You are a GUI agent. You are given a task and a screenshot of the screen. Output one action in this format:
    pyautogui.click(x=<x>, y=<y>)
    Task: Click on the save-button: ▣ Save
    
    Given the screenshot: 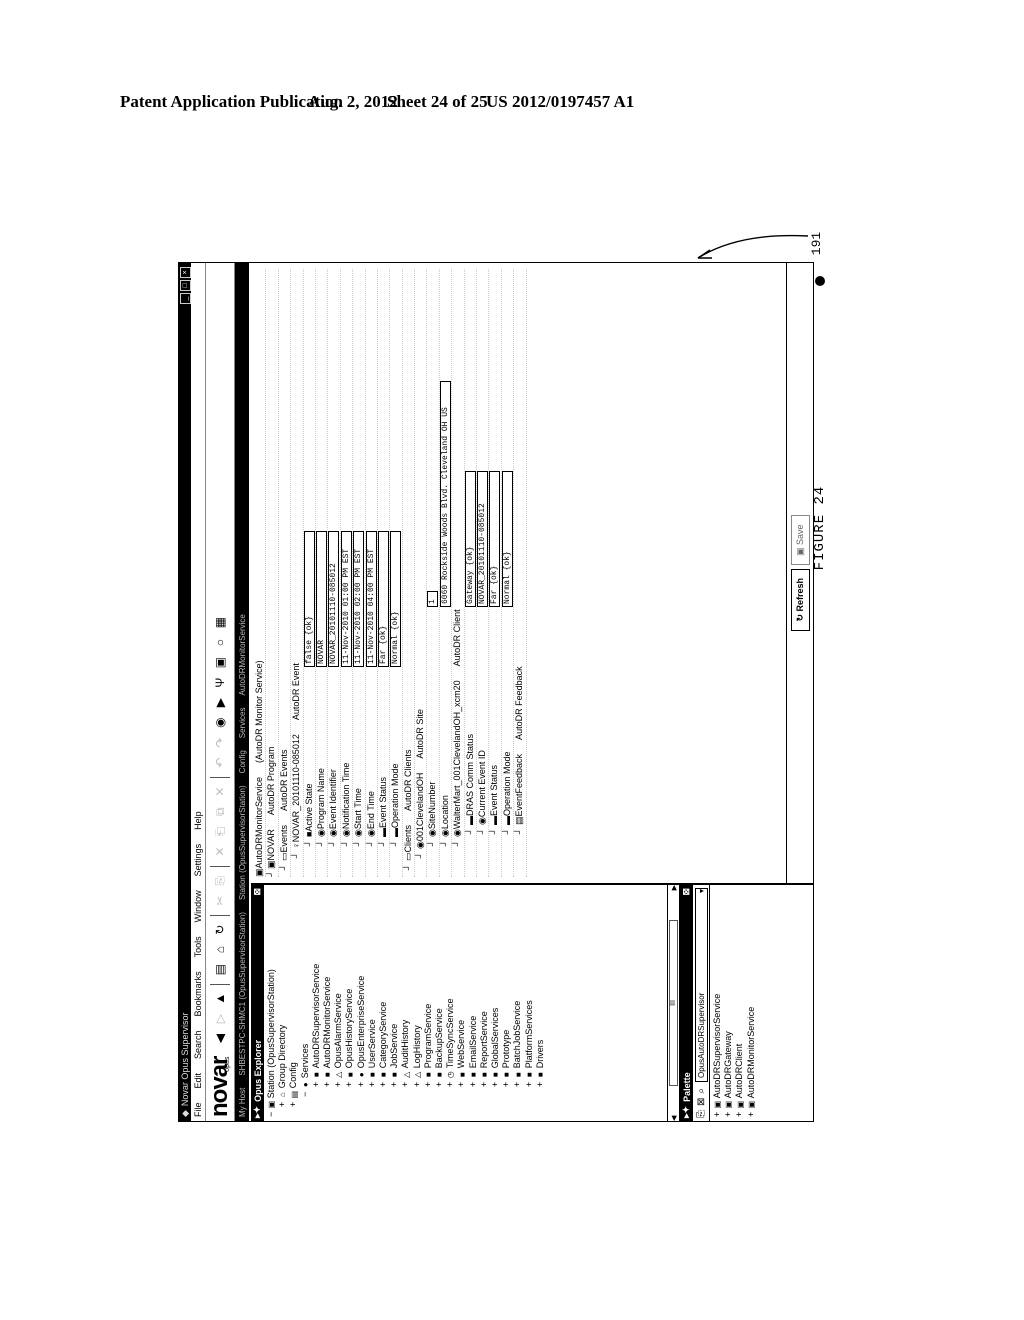 What is the action you would take?
    pyautogui.click(x=800, y=540)
    